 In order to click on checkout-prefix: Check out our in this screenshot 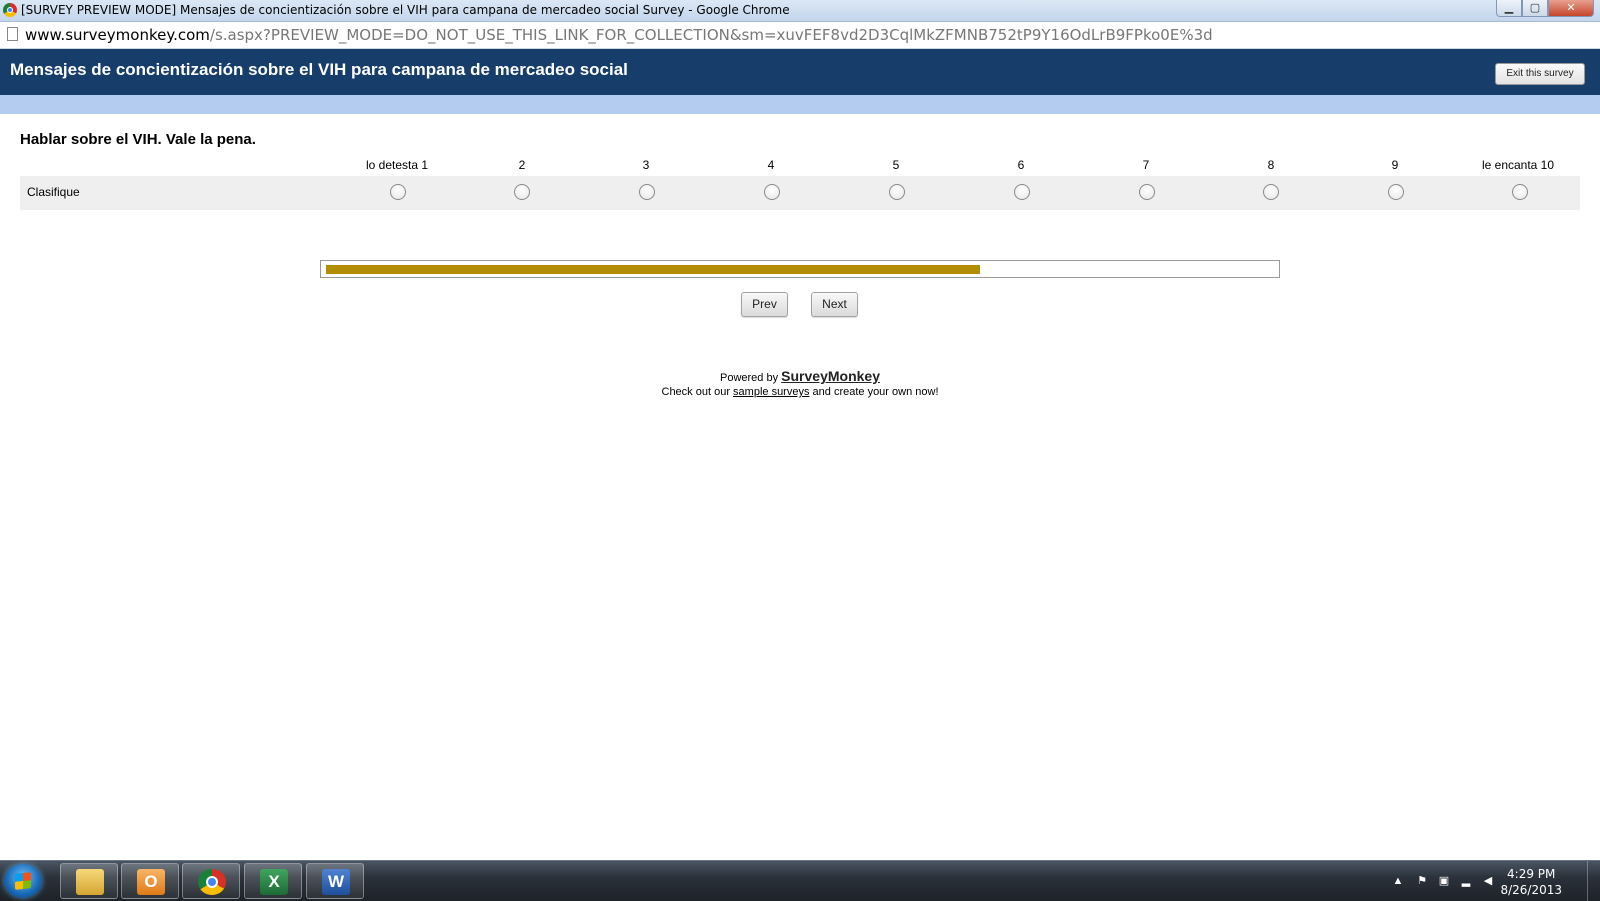, I will do `click(695, 392)`.